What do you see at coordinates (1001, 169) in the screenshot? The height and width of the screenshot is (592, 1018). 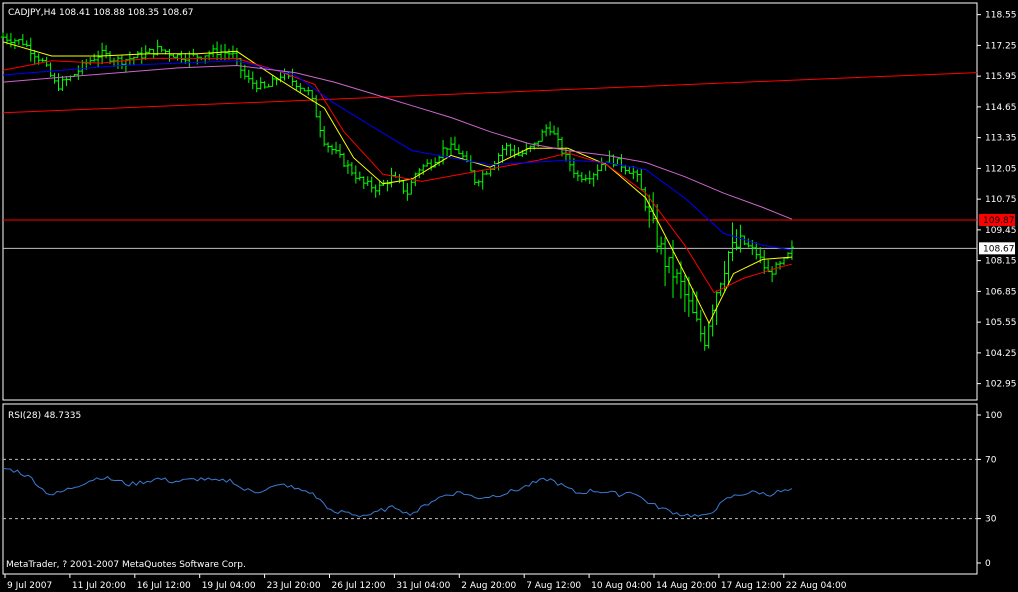 I see `price-tick-label: 112.05` at bounding box center [1001, 169].